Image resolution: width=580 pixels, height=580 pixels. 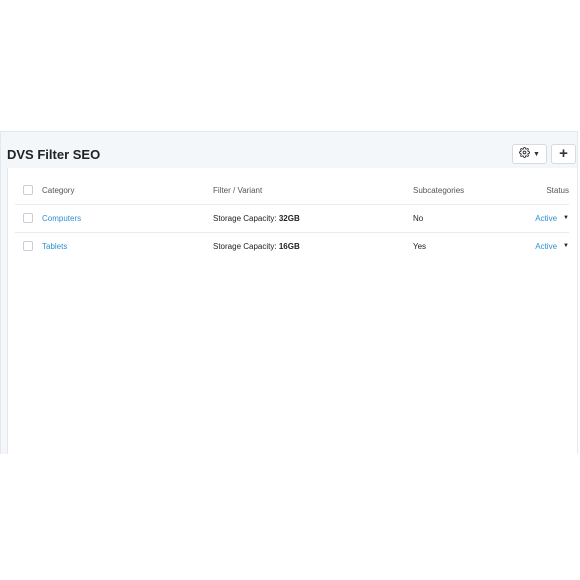 I want to click on filter-value: 32GB, so click(x=289, y=218).